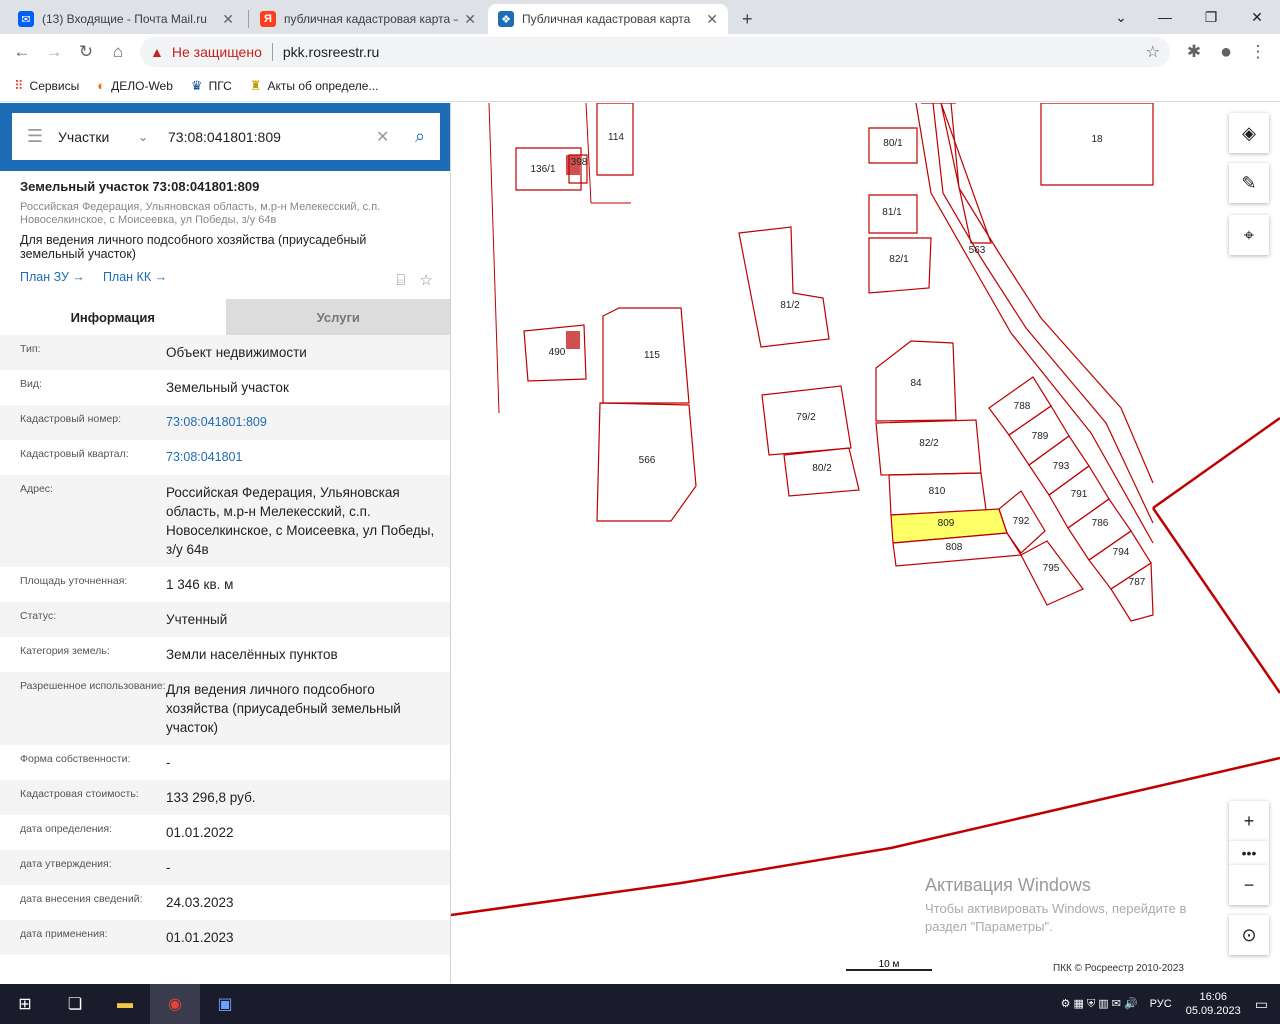  I want to click on tab-info: Информация, so click(113, 317).